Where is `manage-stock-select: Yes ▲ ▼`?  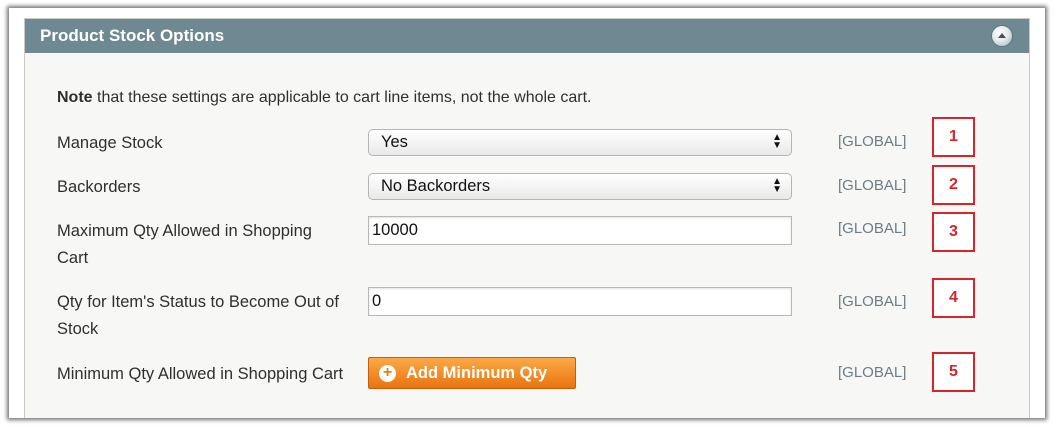 manage-stock-select: Yes ▲ ▼ is located at coordinates (580, 142).